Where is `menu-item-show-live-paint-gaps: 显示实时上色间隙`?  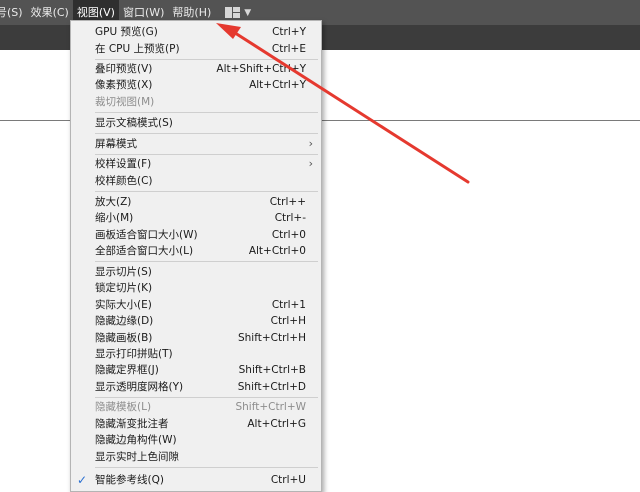
menu-item-show-live-paint-gaps: 显示实时上色间隙 is located at coordinates (196, 457).